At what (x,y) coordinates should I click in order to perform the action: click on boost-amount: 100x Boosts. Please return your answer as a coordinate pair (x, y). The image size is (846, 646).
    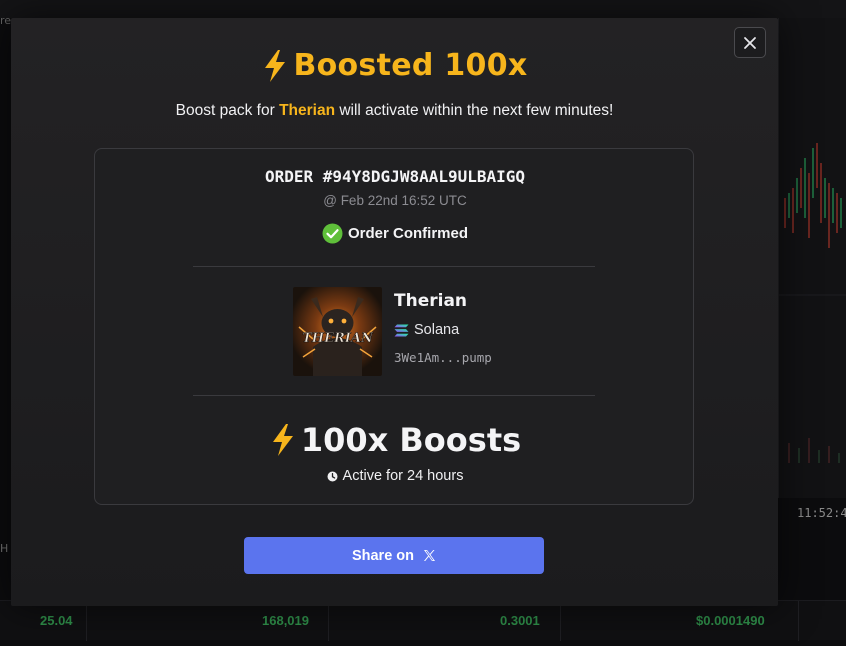
    Looking at the image, I should click on (395, 440).